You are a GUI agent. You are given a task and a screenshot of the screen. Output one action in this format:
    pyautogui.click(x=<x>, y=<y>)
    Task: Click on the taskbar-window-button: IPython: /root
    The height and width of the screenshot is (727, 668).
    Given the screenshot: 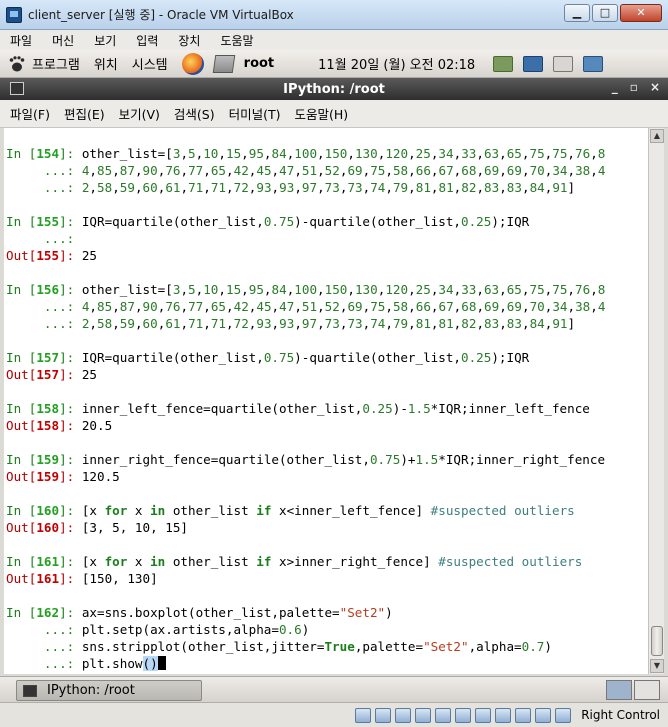 What is the action you would take?
    pyautogui.click(x=109, y=690)
    